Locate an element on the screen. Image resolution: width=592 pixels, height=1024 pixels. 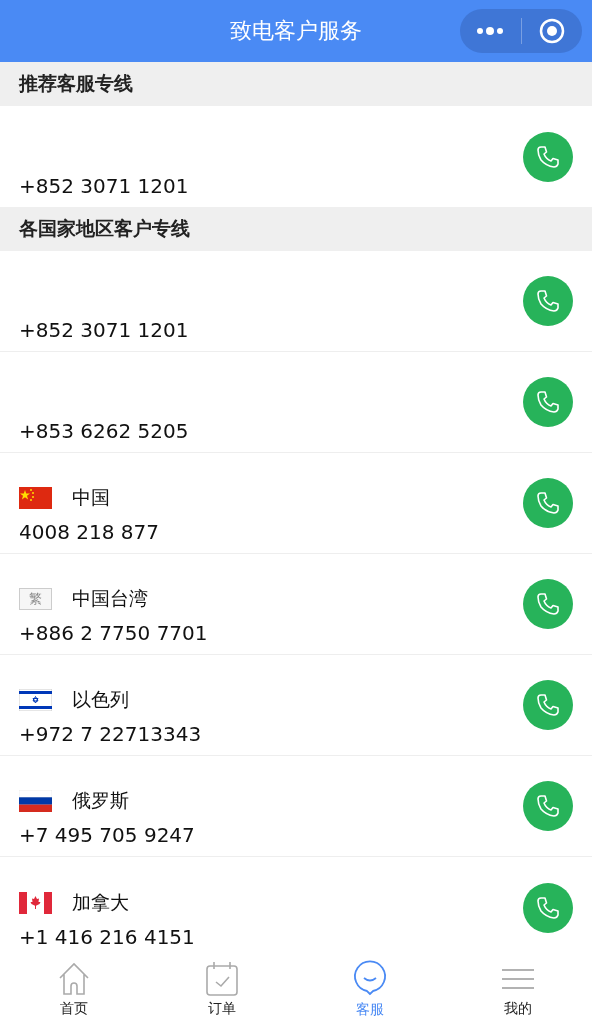
phone-number: +886 2 7750 7701 is located at coordinates (114, 633).